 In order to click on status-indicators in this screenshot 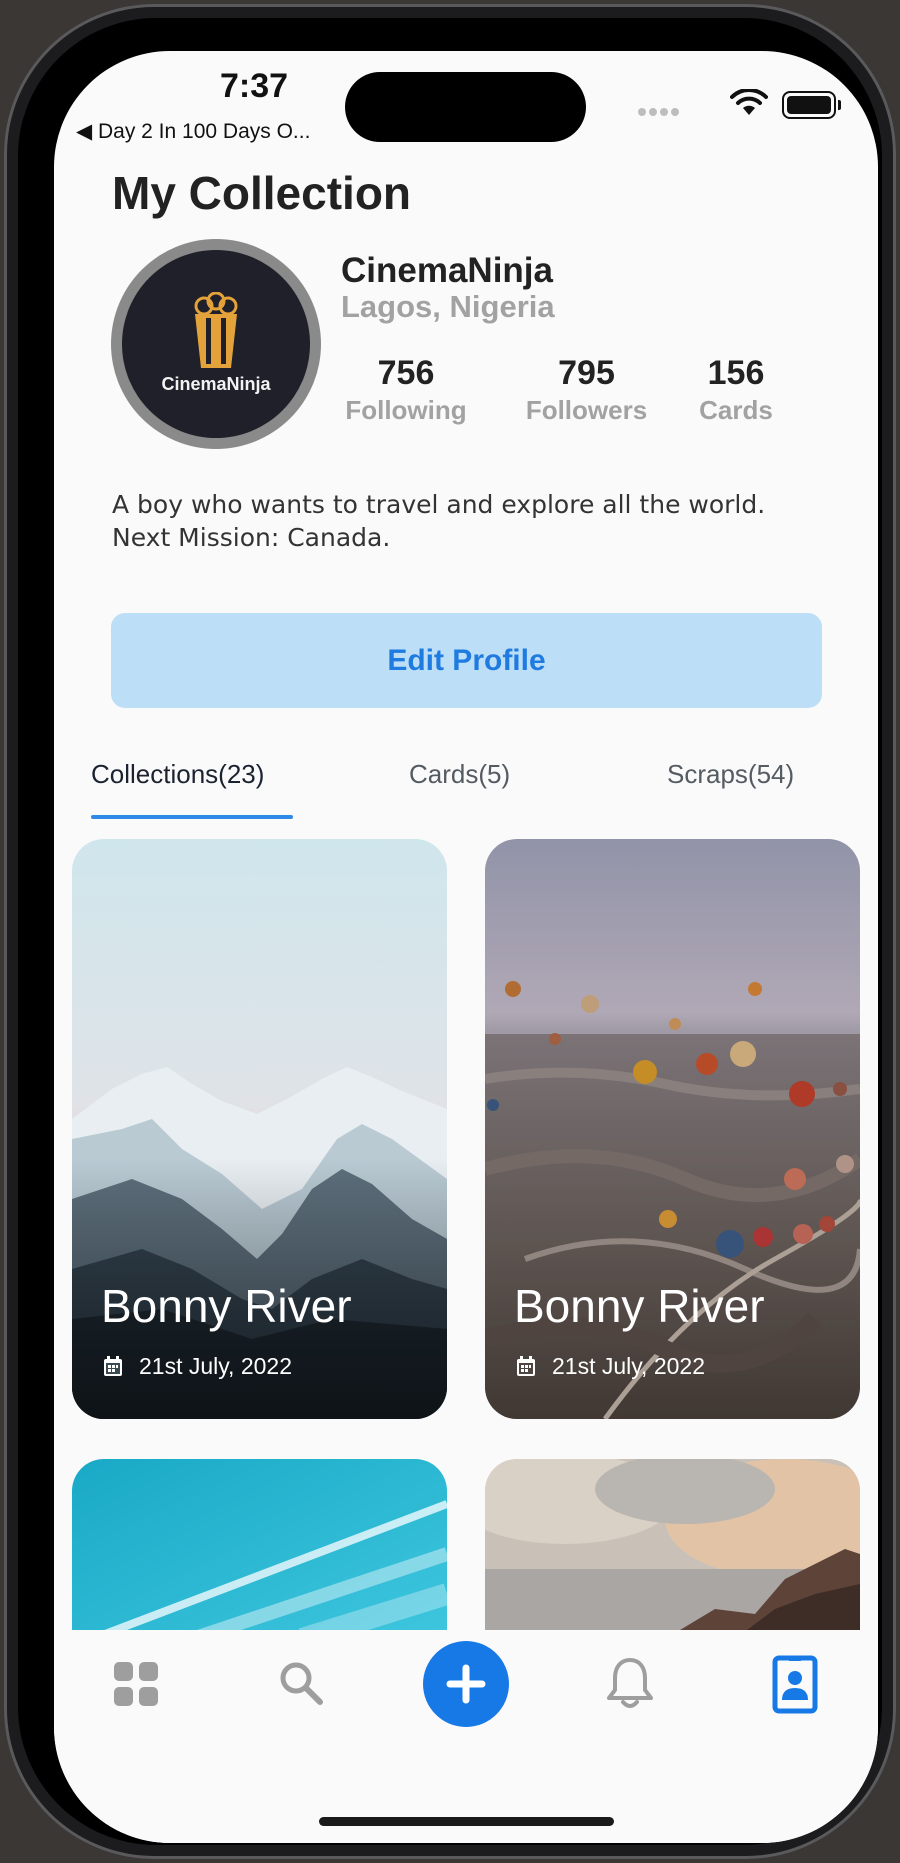, I will do `click(748, 105)`.